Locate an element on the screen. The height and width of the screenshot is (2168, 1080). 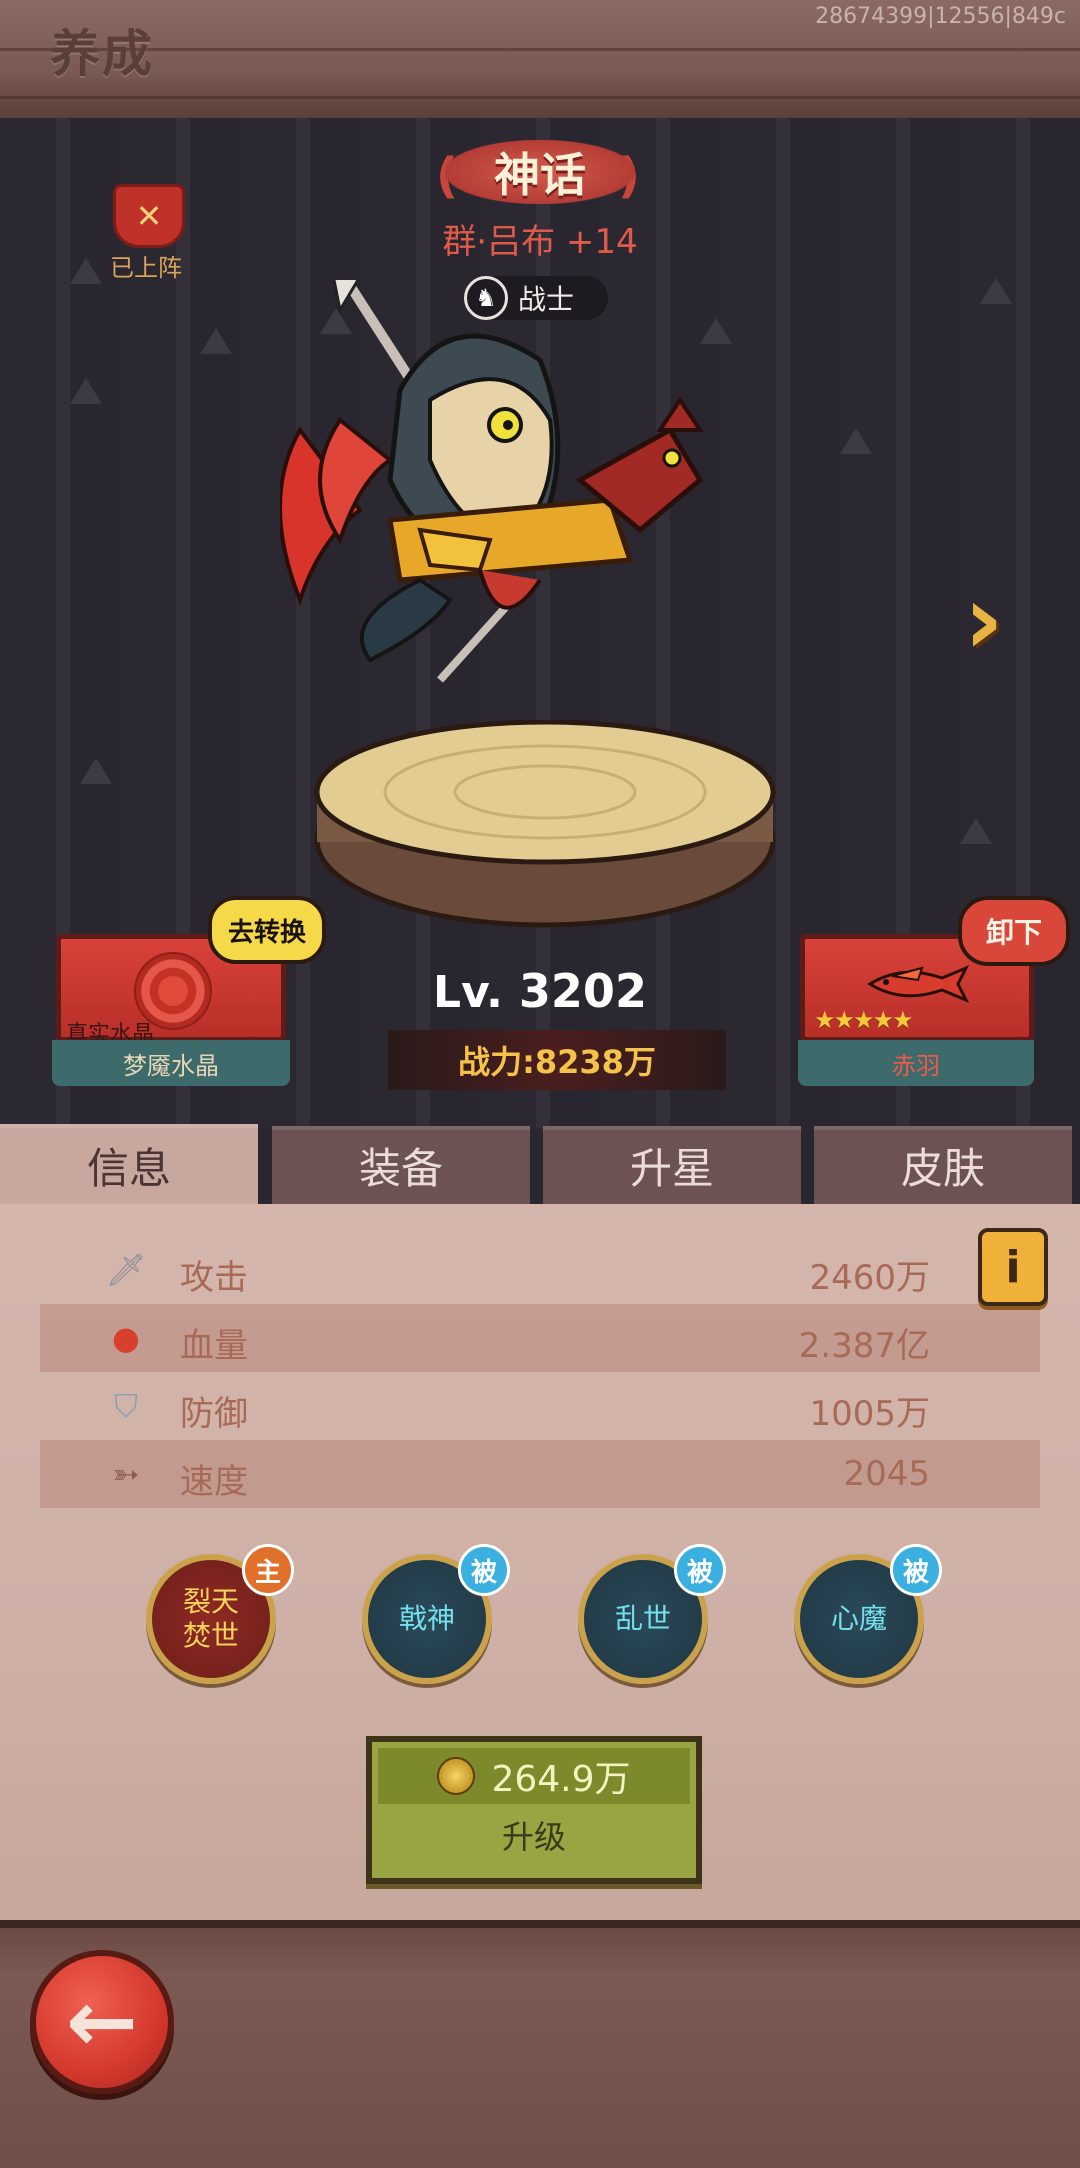
stat-label: 血量 is located at coordinates (214, 1346).